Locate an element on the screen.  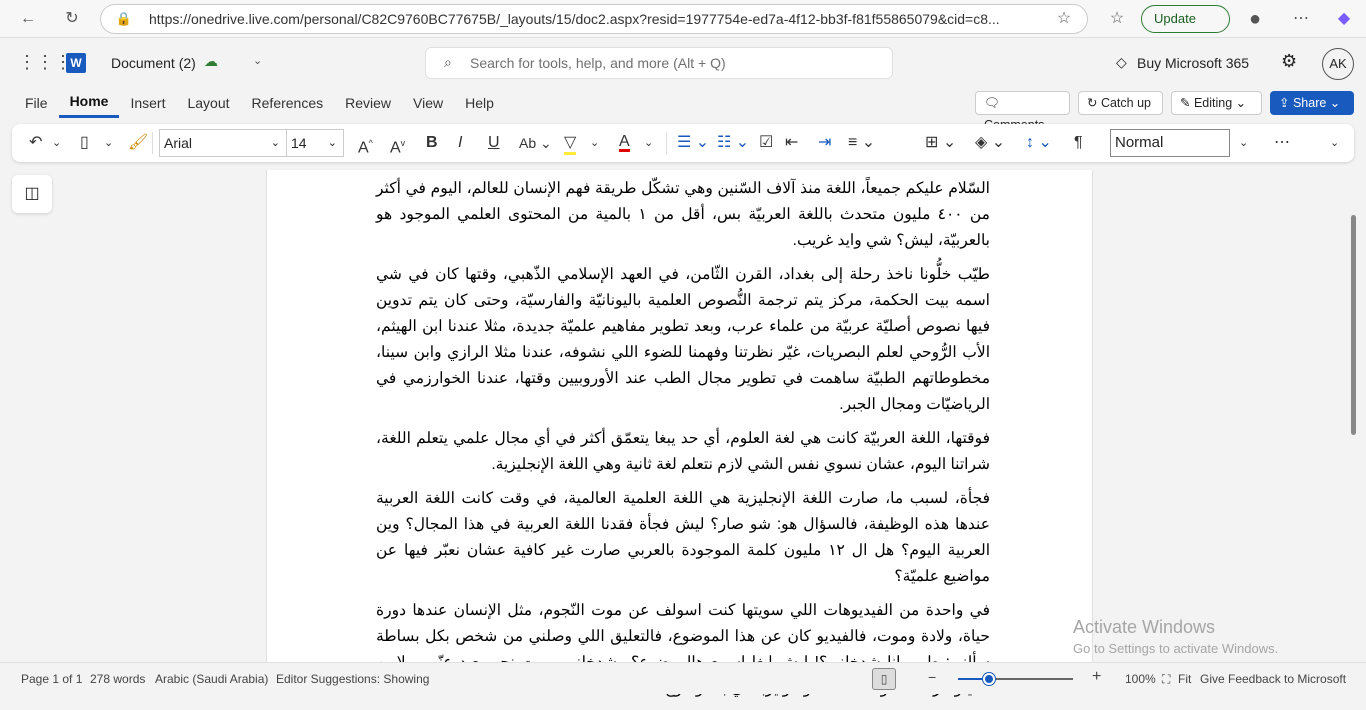
update-button: Update is located at coordinates (1185, 19).